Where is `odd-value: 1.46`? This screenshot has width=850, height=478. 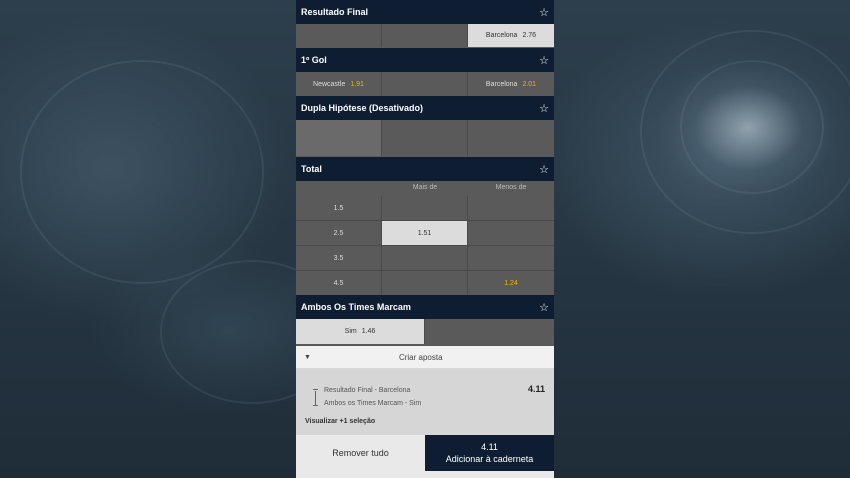
odd-value: 1.46 is located at coordinates (368, 331).